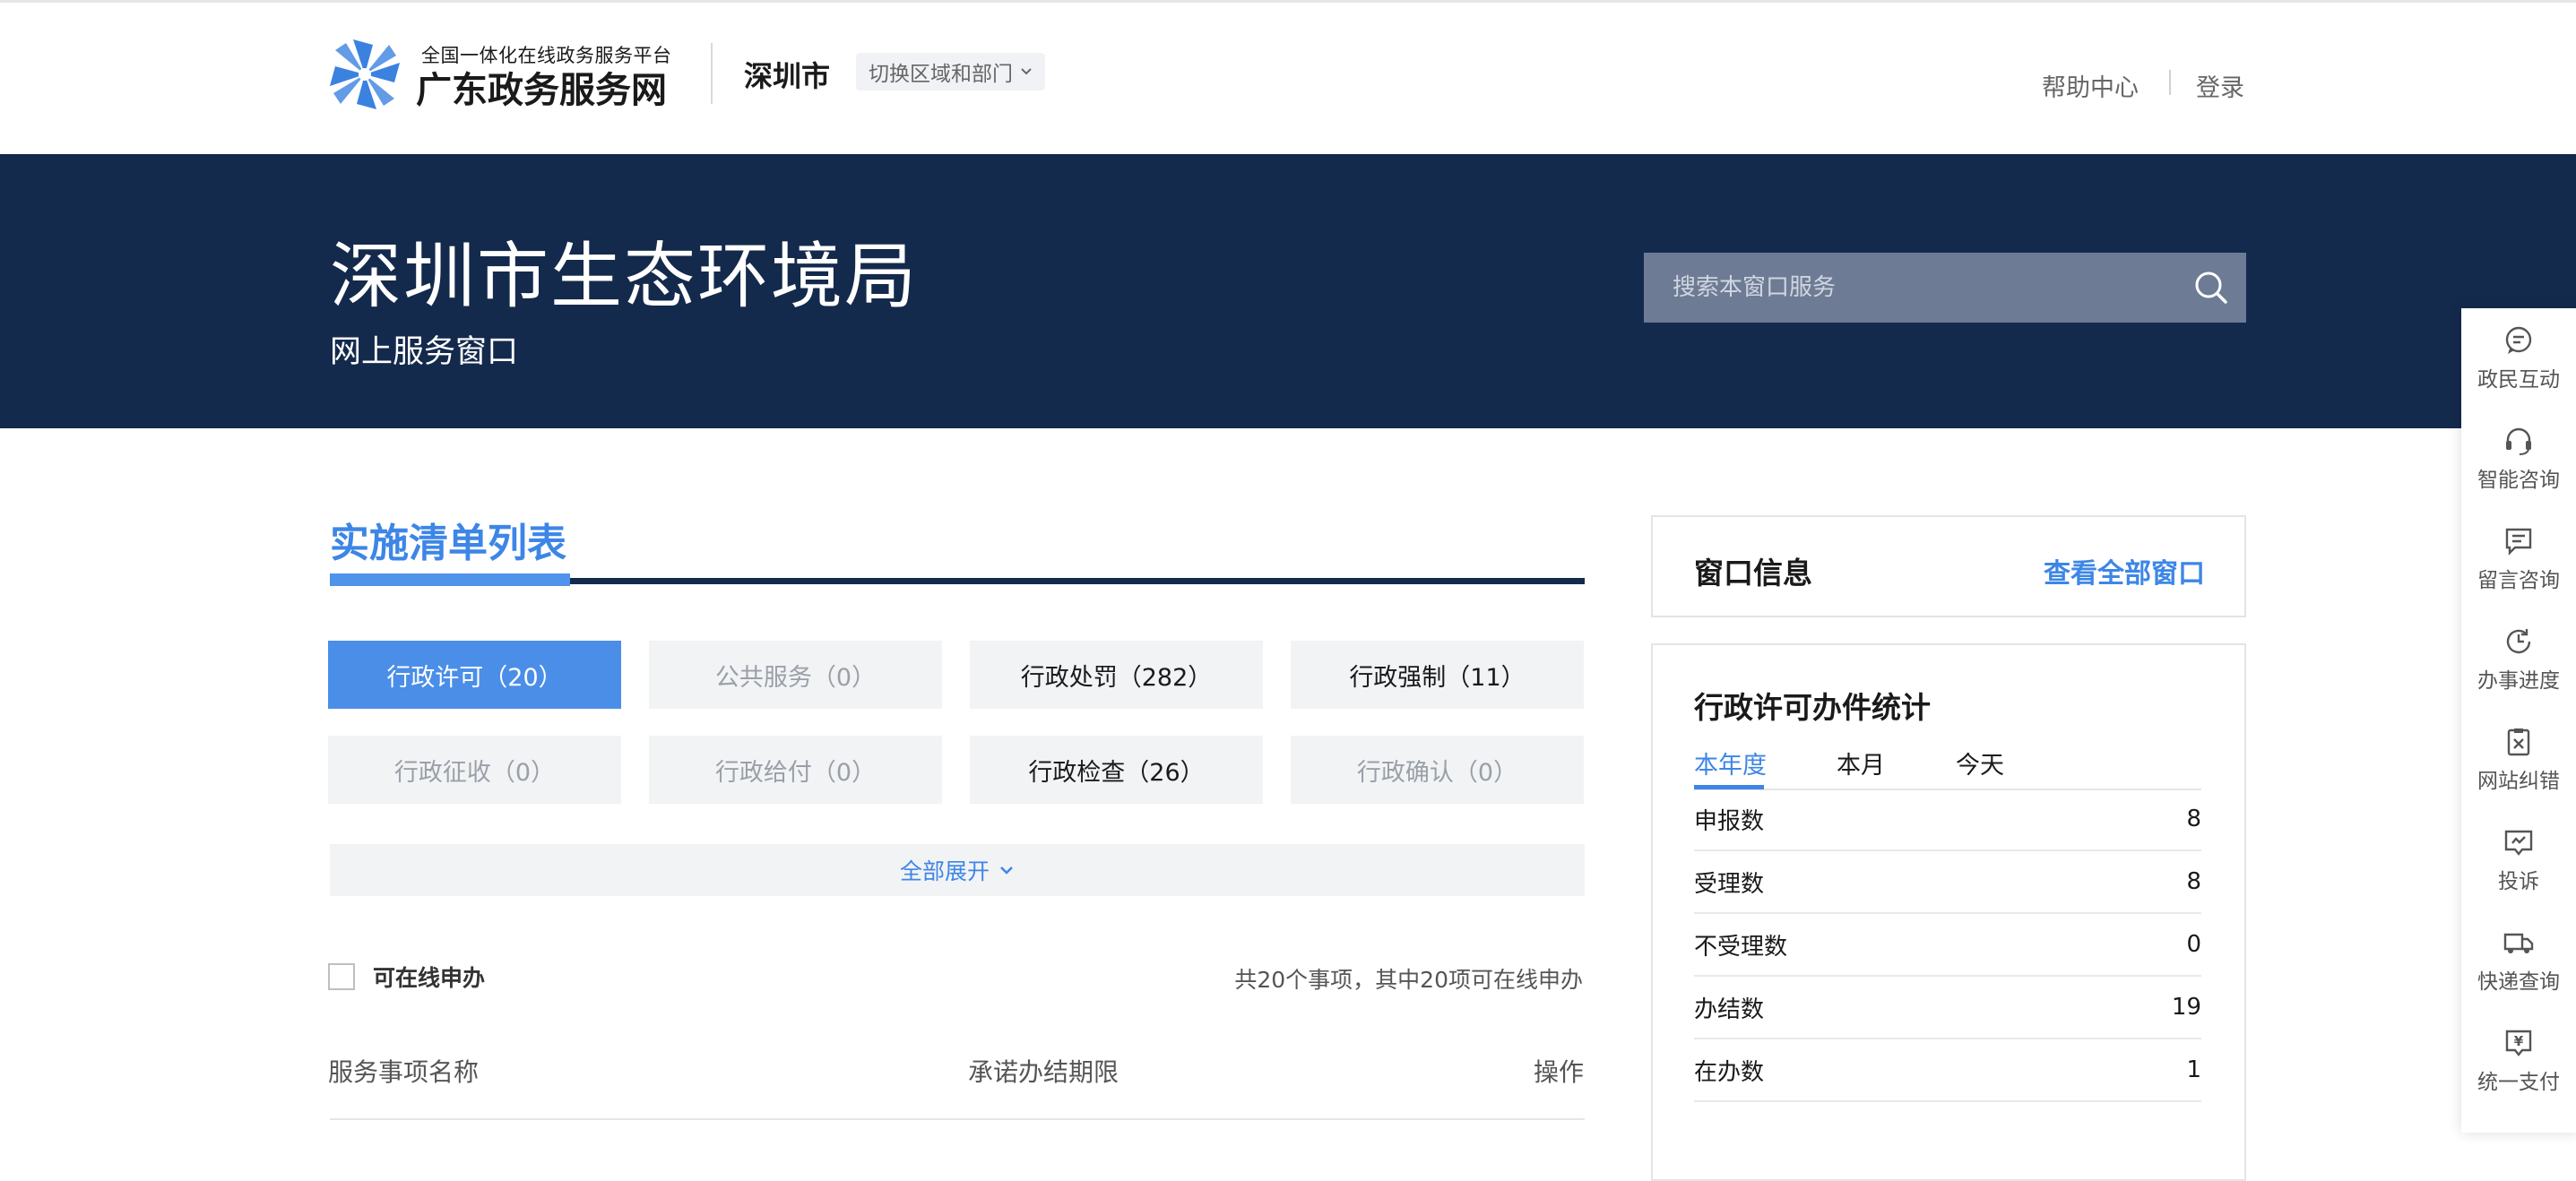 The height and width of the screenshot is (1181, 2576). I want to click on sidebar-item-payment: ¥ 统一支付, so click(2518, 1061).